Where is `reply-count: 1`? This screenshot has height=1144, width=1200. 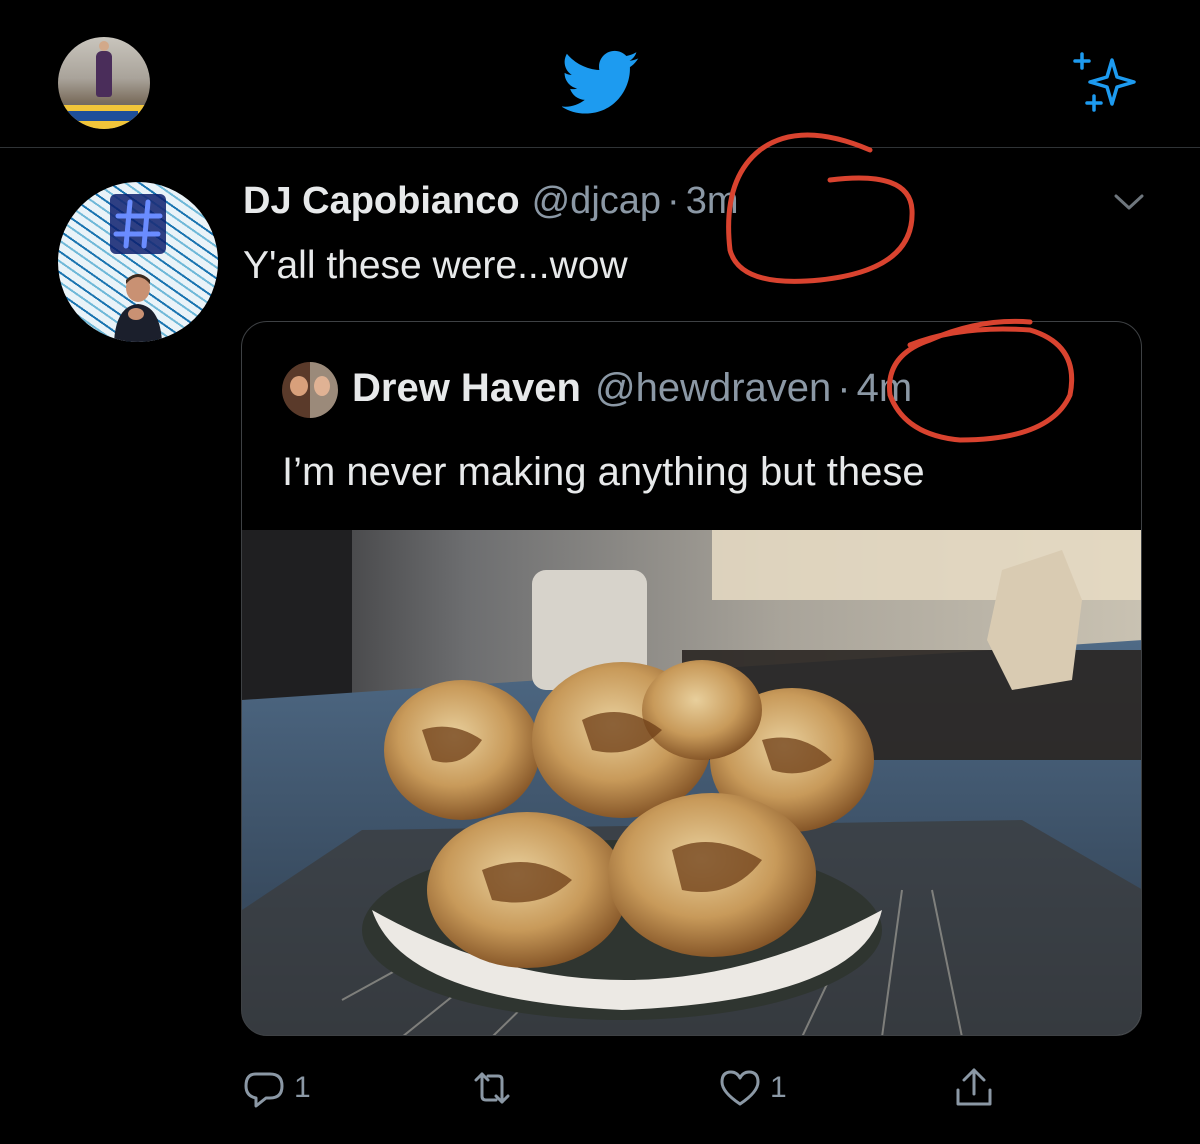 reply-count: 1 is located at coordinates (302, 1087).